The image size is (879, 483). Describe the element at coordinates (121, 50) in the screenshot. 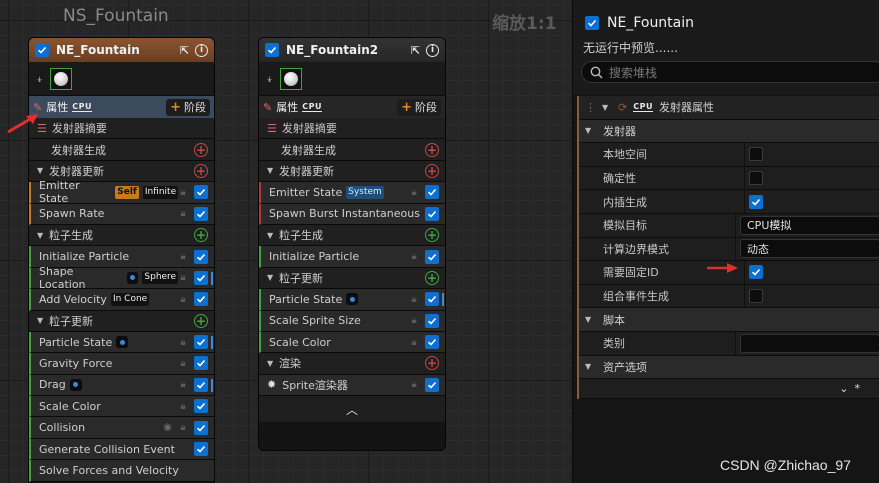

I see `node-header: NE_Fountain ⇱ i` at that location.